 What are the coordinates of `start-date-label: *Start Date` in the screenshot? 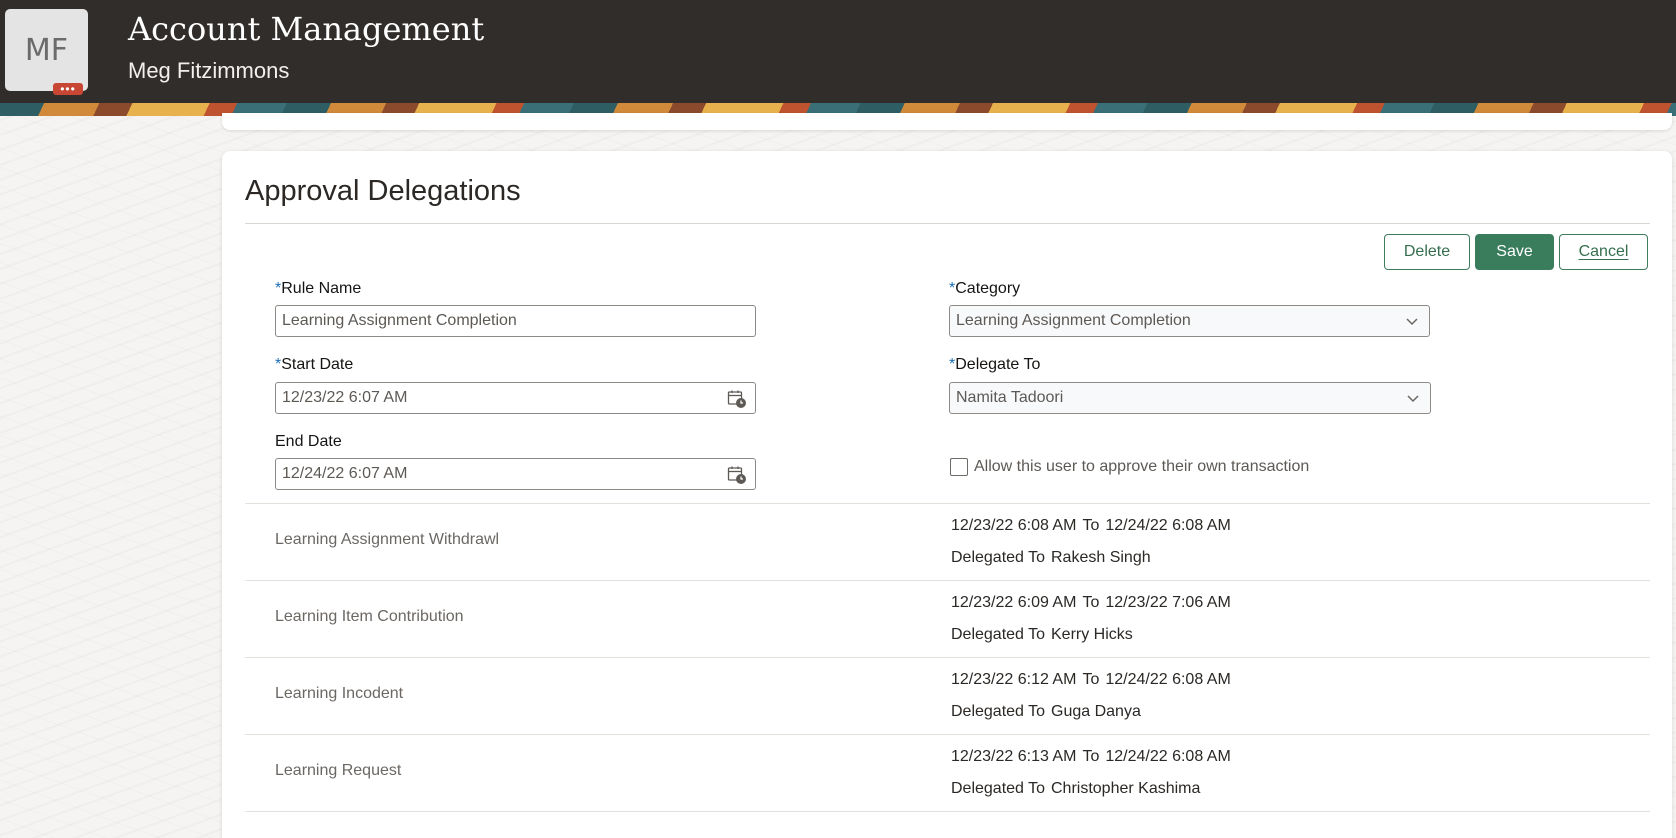 It's located at (314, 364).